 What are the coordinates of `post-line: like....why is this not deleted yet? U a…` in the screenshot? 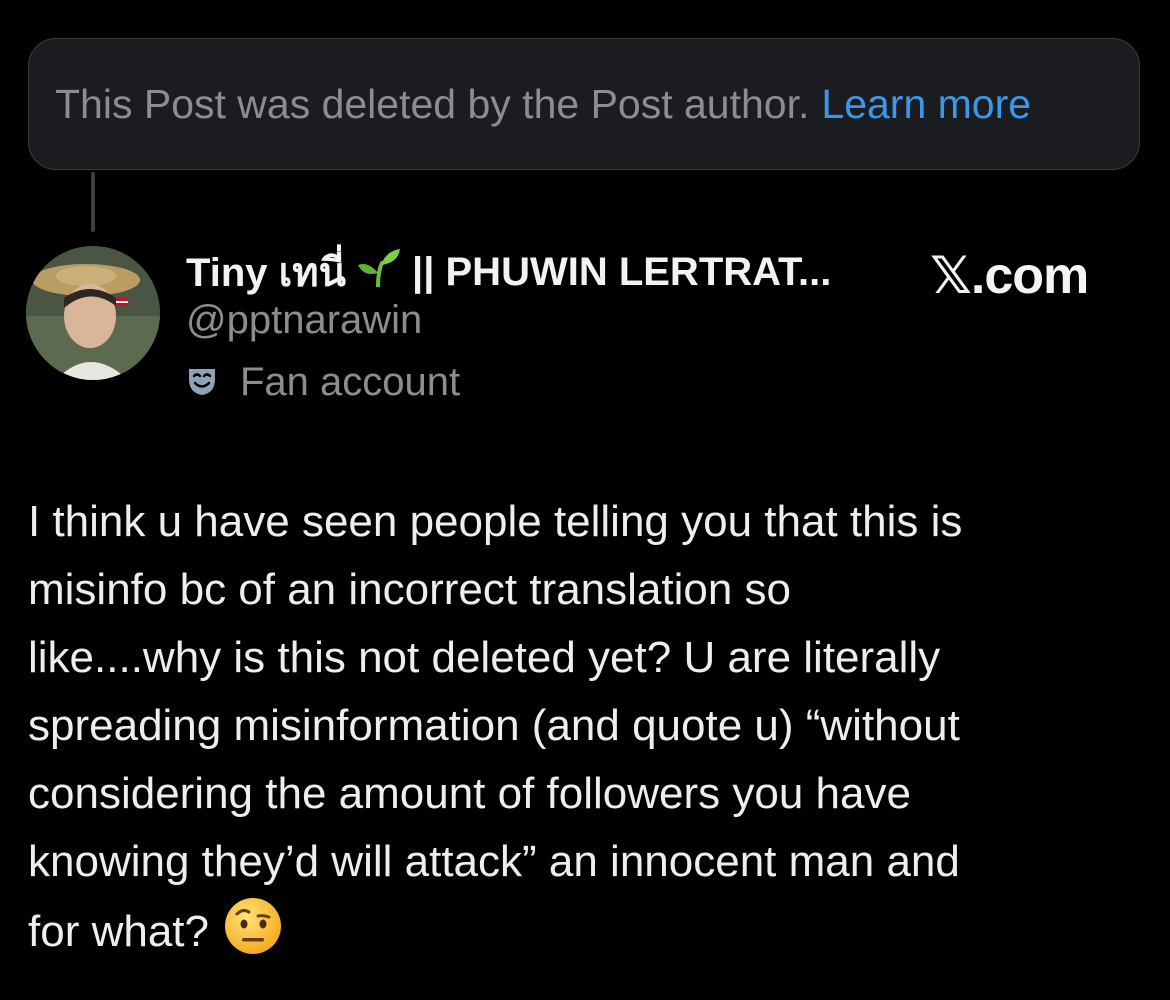 It's located at (484, 657).